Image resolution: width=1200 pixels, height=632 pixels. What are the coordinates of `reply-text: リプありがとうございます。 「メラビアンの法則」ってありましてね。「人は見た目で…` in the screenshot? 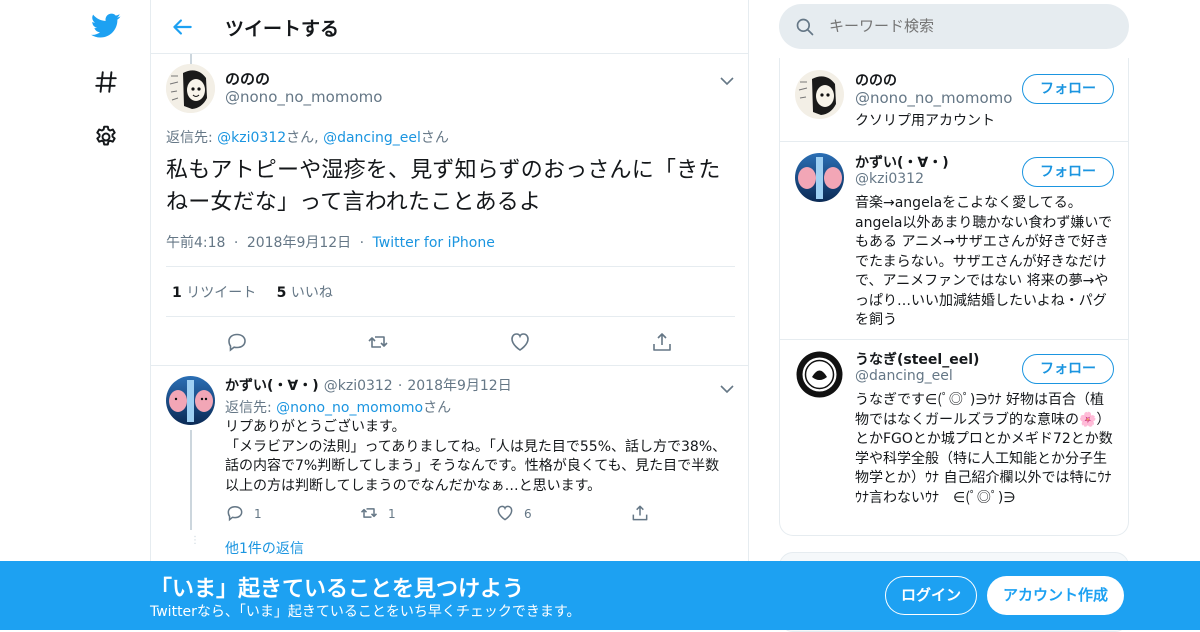 It's located at (476, 456).